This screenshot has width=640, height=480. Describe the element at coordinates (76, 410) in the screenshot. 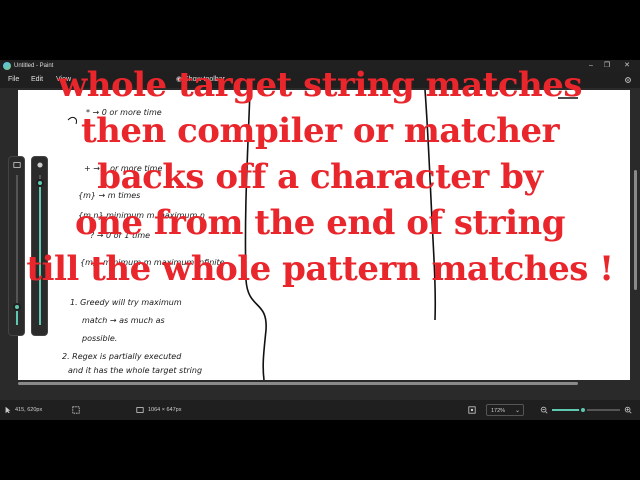

I see `selection-icon` at that location.